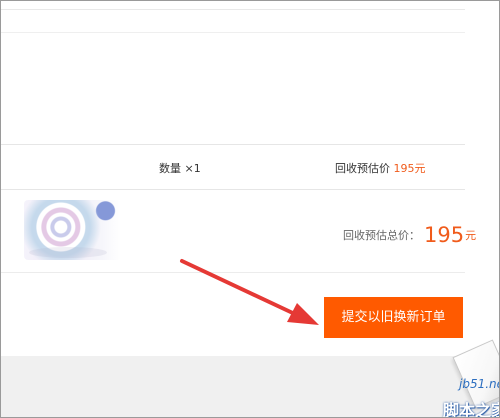  I want to click on order-header-row: 数量 ×1 回收预估价 195元, so click(233, 167).